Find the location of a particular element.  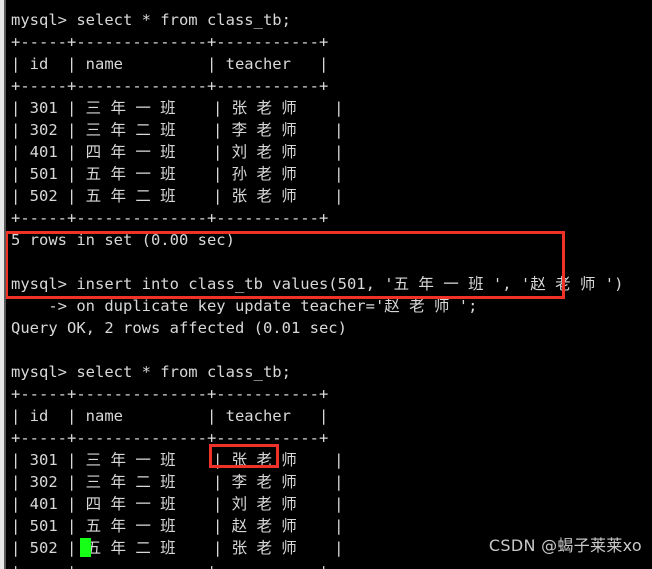

terminal-line: | 501 | 五 年 一 班 | 孙 老 师 | is located at coordinates (177, 174).